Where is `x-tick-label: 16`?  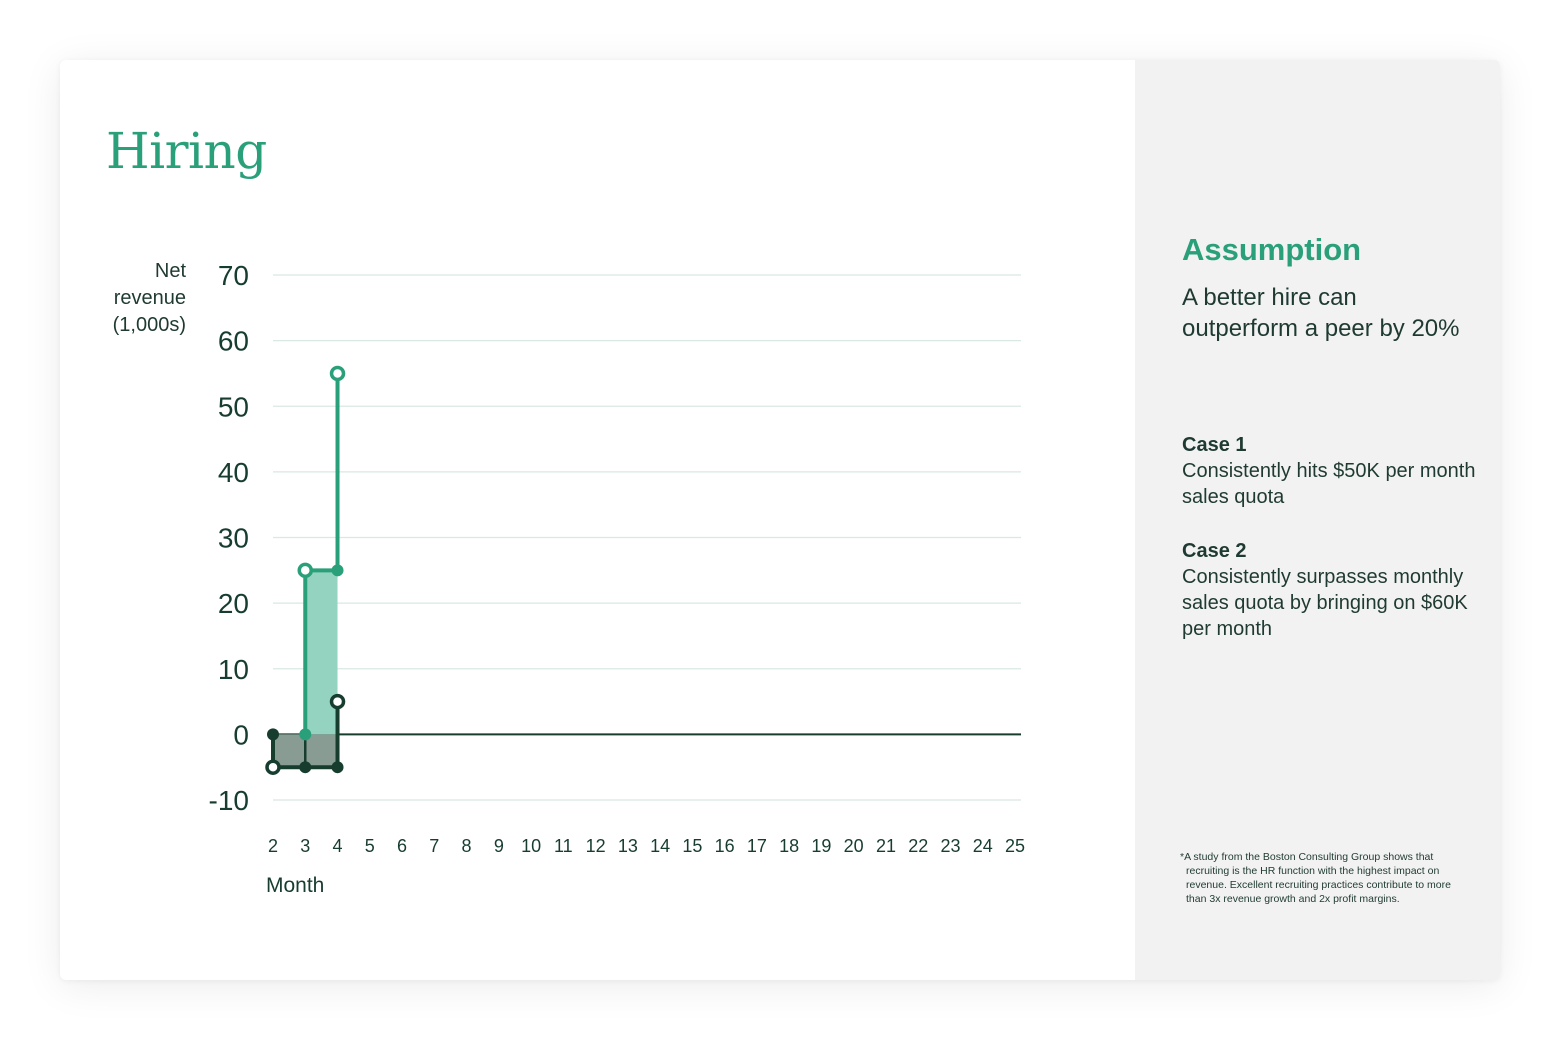
x-tick-label: 16 is located at coordinates (725, 846).